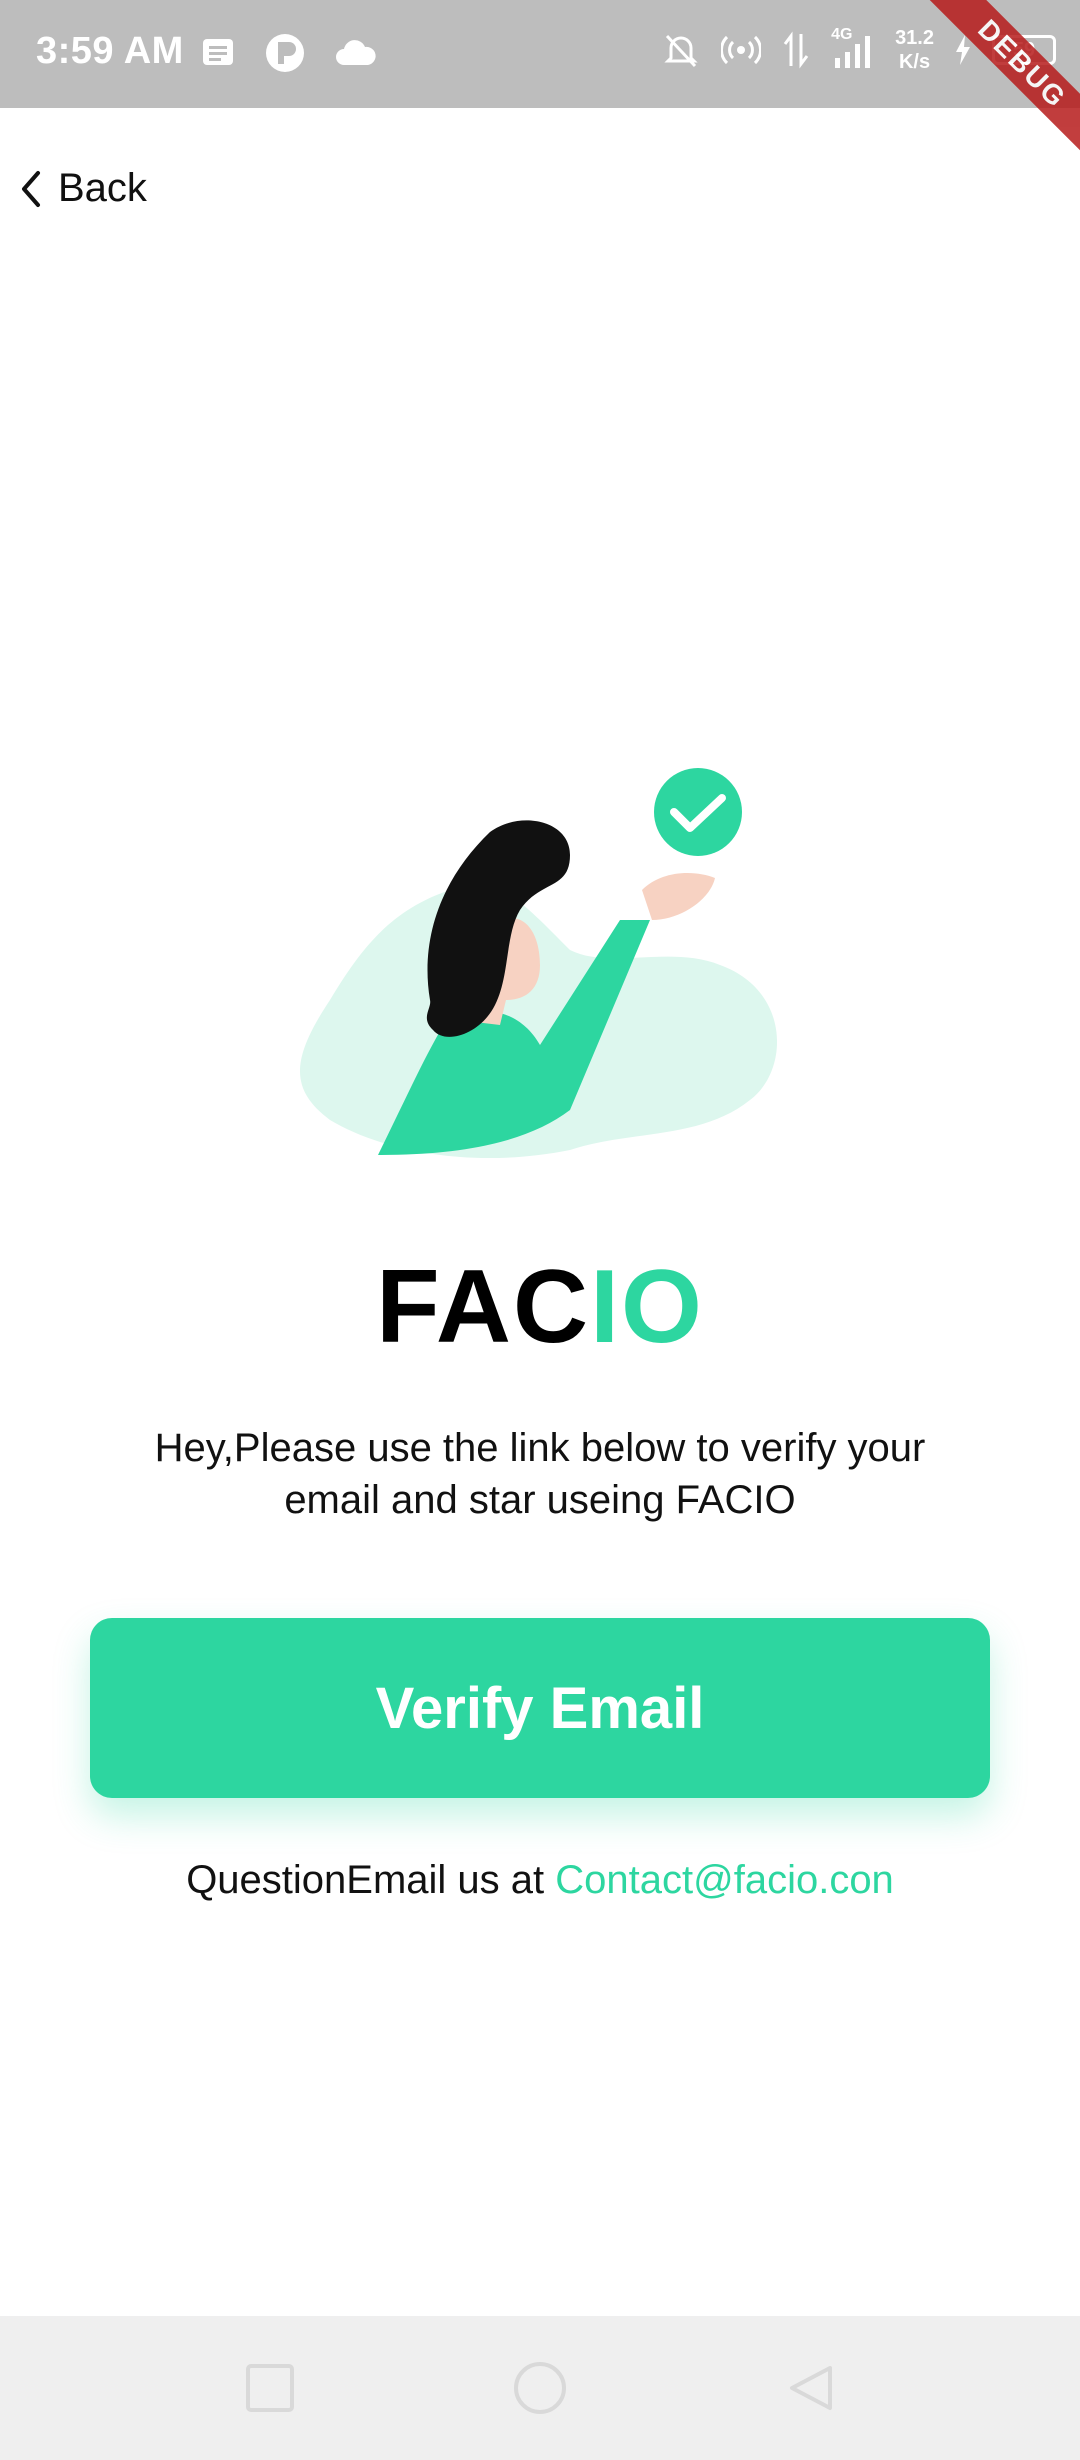 The height and width of the screenshot is (2460, 1080). Describe the element at coordinates (483, 1307) in the screenshot. I see `brand-name-part: FAC` at that location.